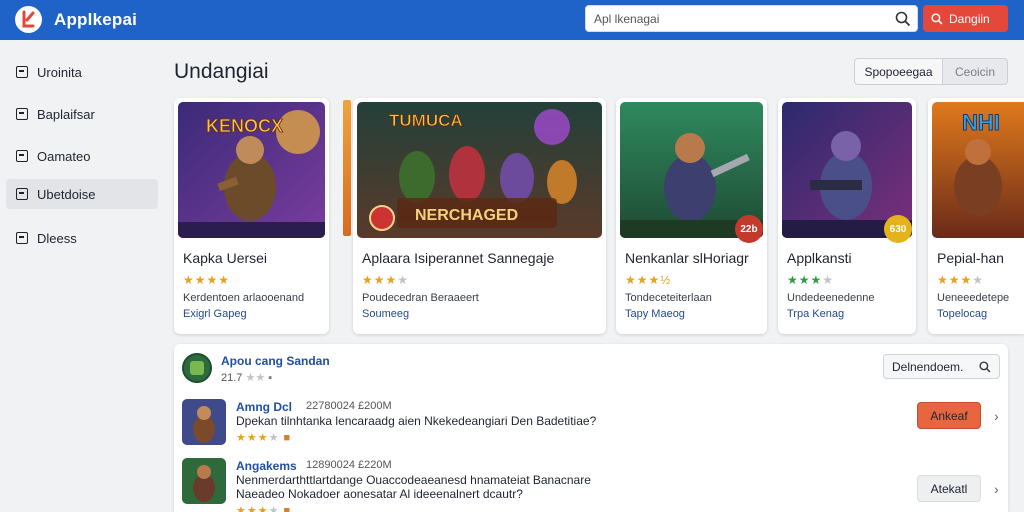 The image size is (1024, 512). I want to click on card-category: Tapy Maeog, so click(655, 314).